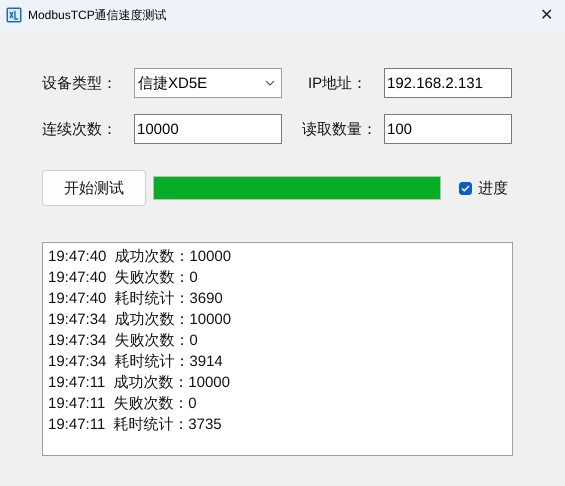 The height and width of the screenshot is (486, 565). Describe the element at coordinates (208, 83) in the screenshot. I see `device-type-dropdown: 信捷XD5E` at that location.